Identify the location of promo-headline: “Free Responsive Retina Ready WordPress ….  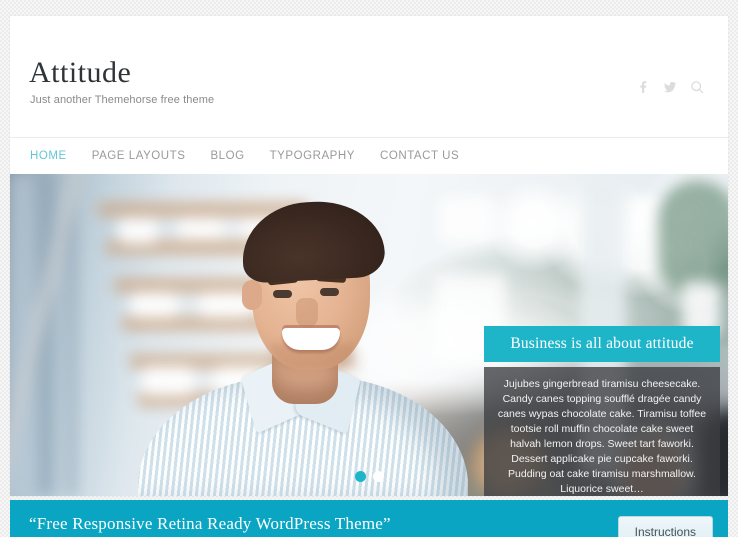
(210, 523).